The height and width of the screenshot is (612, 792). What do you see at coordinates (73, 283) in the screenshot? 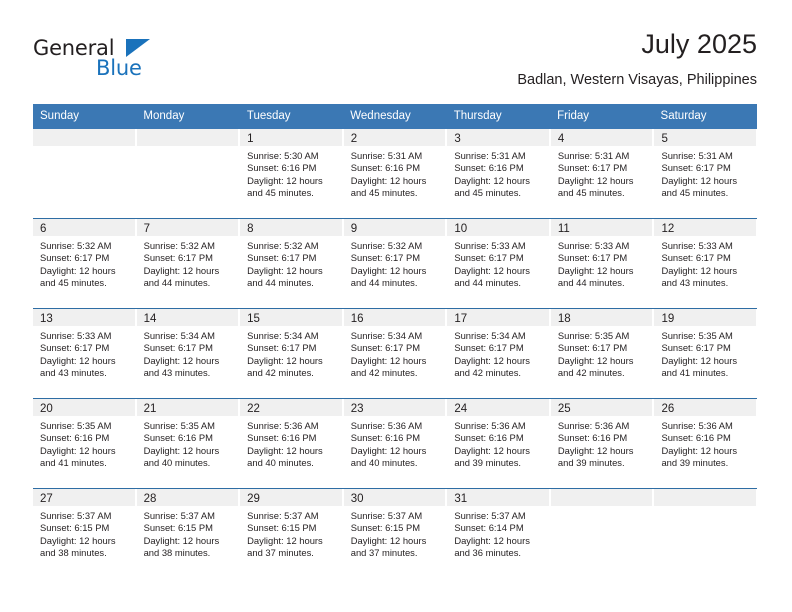
I see `daylight-text-line2: and 45 minutes.` at bounding box center [73, 283].